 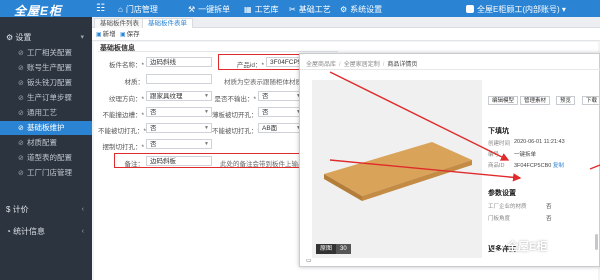 What do you see at coordinates (333, 249) in the screenshot?
I see `view-badge: 原图 30` at bounding box center [333, 249].